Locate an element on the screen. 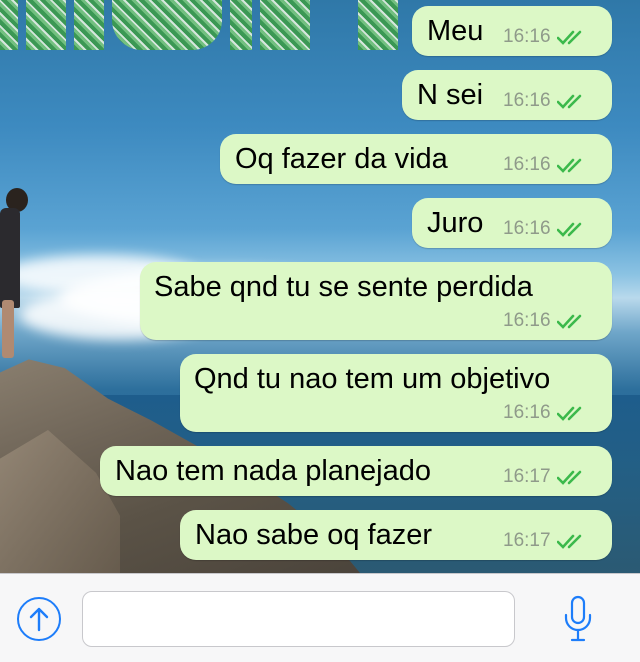 The image size is (640, 662). message-bubble: Sabe qnd tu se sente perdida 16:16 is located at coordinates (376, 301).